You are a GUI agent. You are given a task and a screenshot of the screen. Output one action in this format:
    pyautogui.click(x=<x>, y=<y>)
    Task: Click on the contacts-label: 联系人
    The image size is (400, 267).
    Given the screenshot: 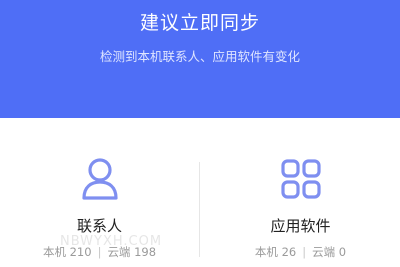 What is the action you would take?
    pyautogui.click(x=99, y=226)
    